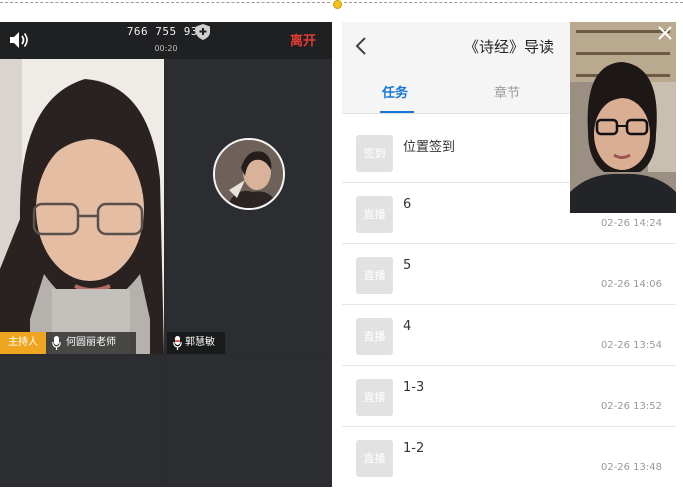  What do you see at coordinates (249, 174) in the screenshot?
I see `avatar` at bounding box center [249, 174].